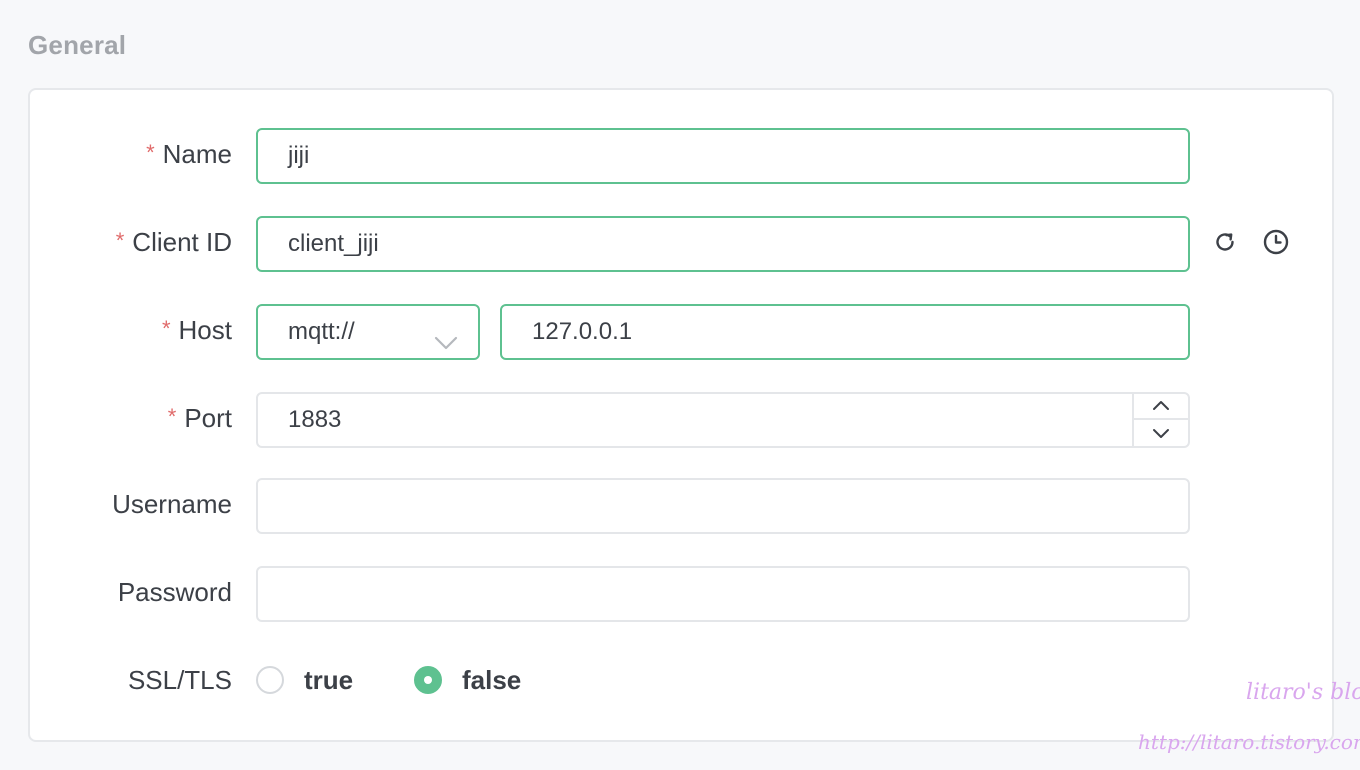 This screenshot has width=1360, height=770. What do you see at coordinates (1161, 407) in the screenshot?
I see `chevron-up-icon` at bounding box center [1161, 407].